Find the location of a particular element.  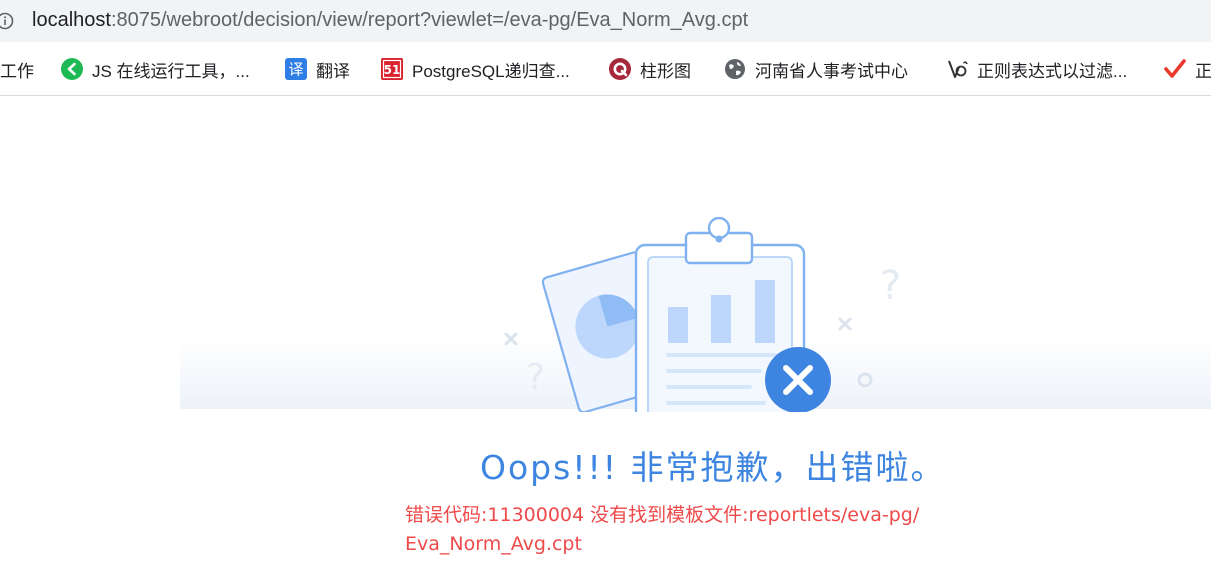

bookmark-henan-exam: 河南省人事考试中心 is located at coordinates (816, 69).